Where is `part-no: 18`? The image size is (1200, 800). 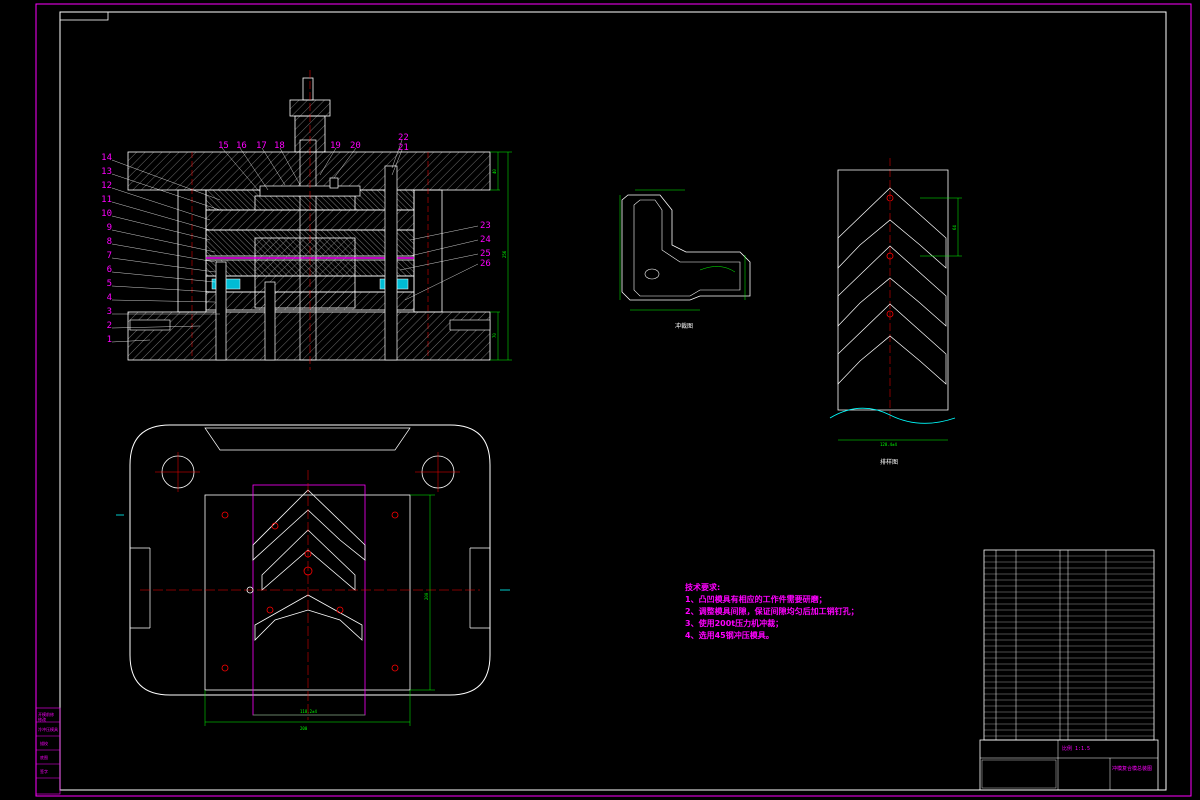
part-no: 18 is located at coordinates (279, 146).